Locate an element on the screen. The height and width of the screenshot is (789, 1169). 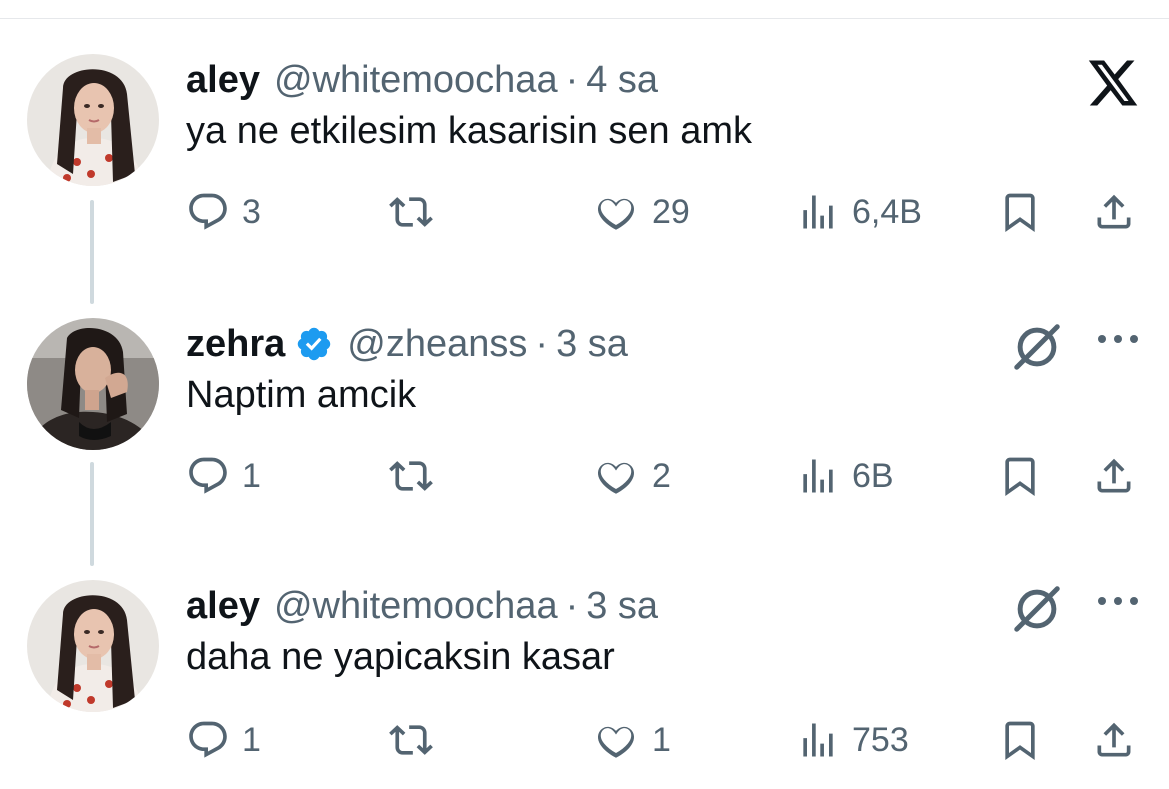
top-divider is located at coordinates (584, 18).